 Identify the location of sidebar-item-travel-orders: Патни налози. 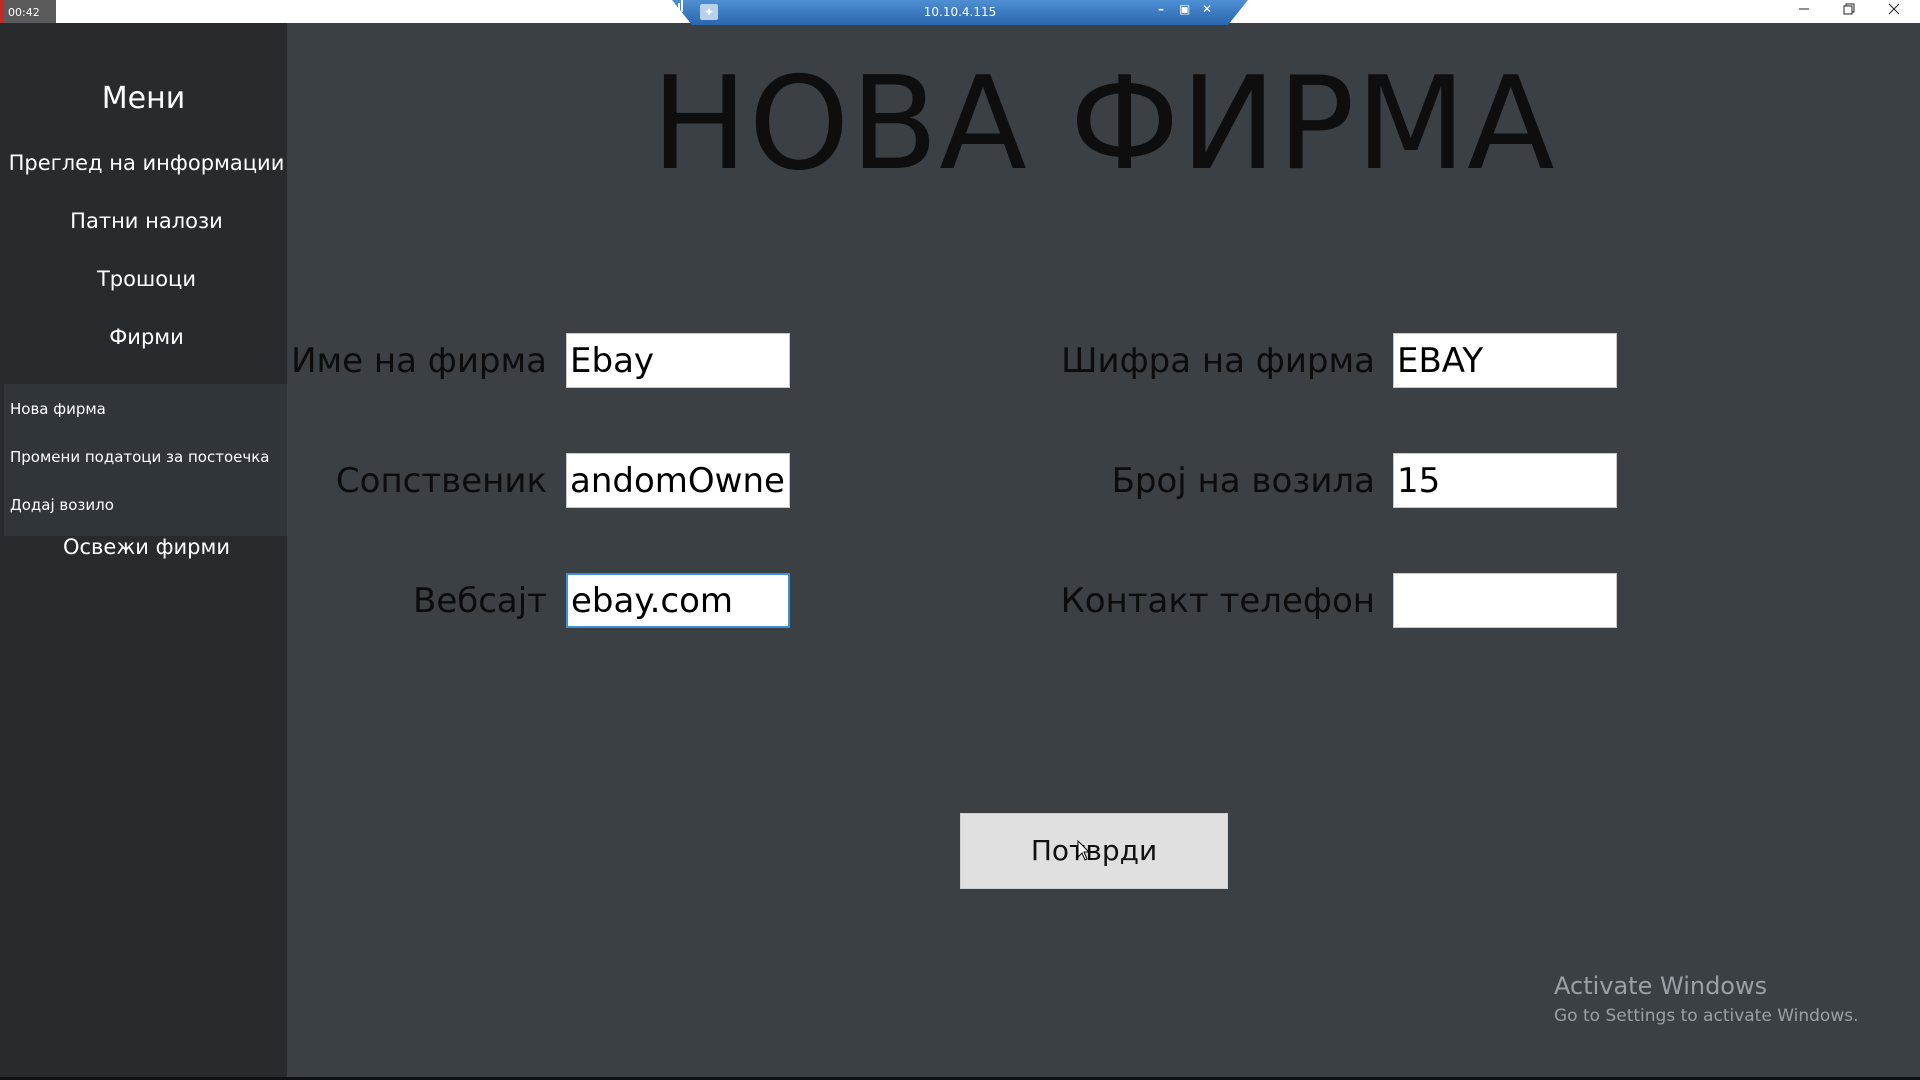
(146, 221).